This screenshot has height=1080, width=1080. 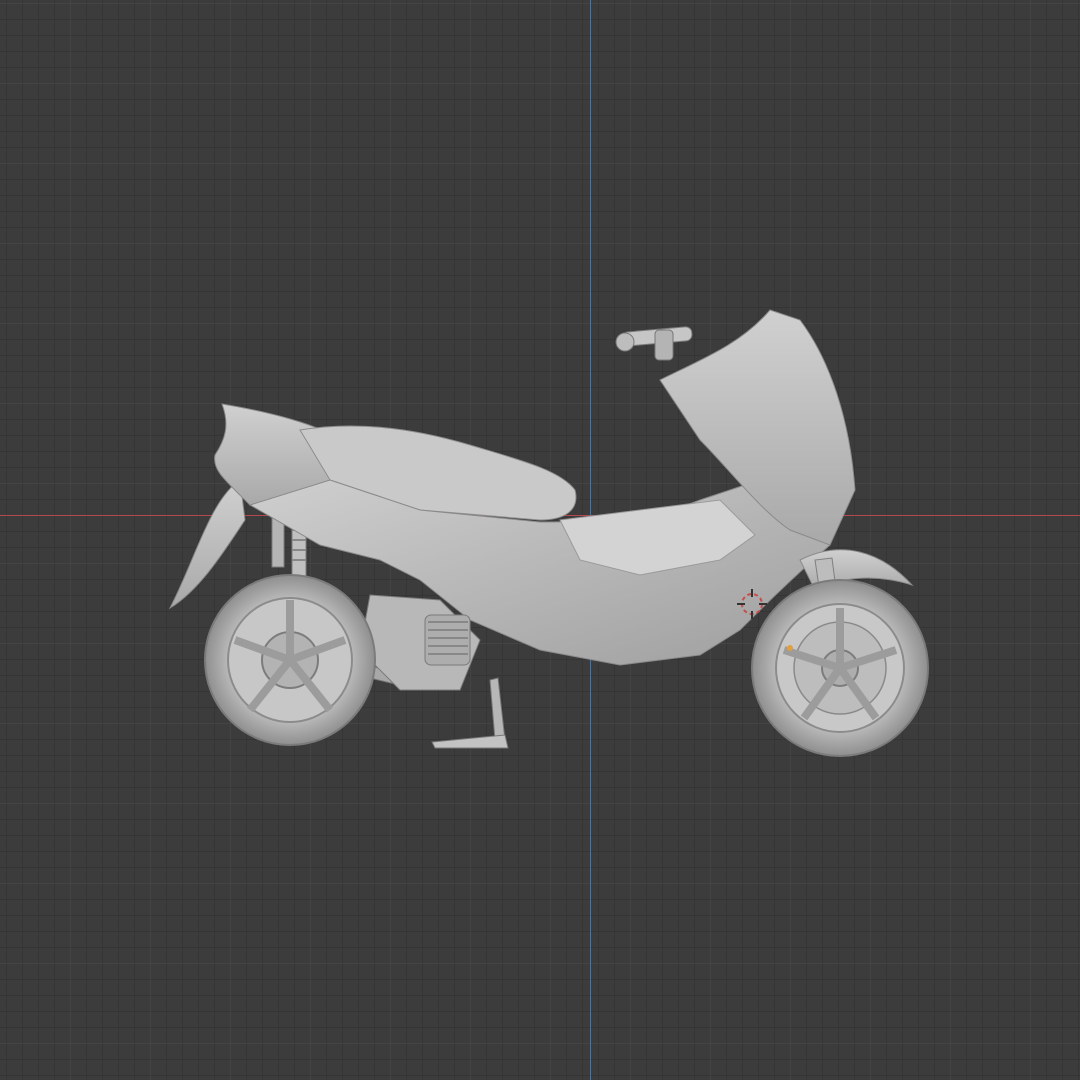 What do you see at coordinates (290, 660) in the screenshot?
I see `rear-wheel` at bounding box center [290, 660].